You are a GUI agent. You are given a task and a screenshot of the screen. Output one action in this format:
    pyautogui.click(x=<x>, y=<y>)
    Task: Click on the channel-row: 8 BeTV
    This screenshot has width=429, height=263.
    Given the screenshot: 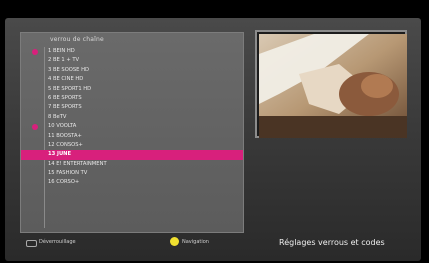 What is the action you would take?
    pyautogui.click(x=132, y=117)
    